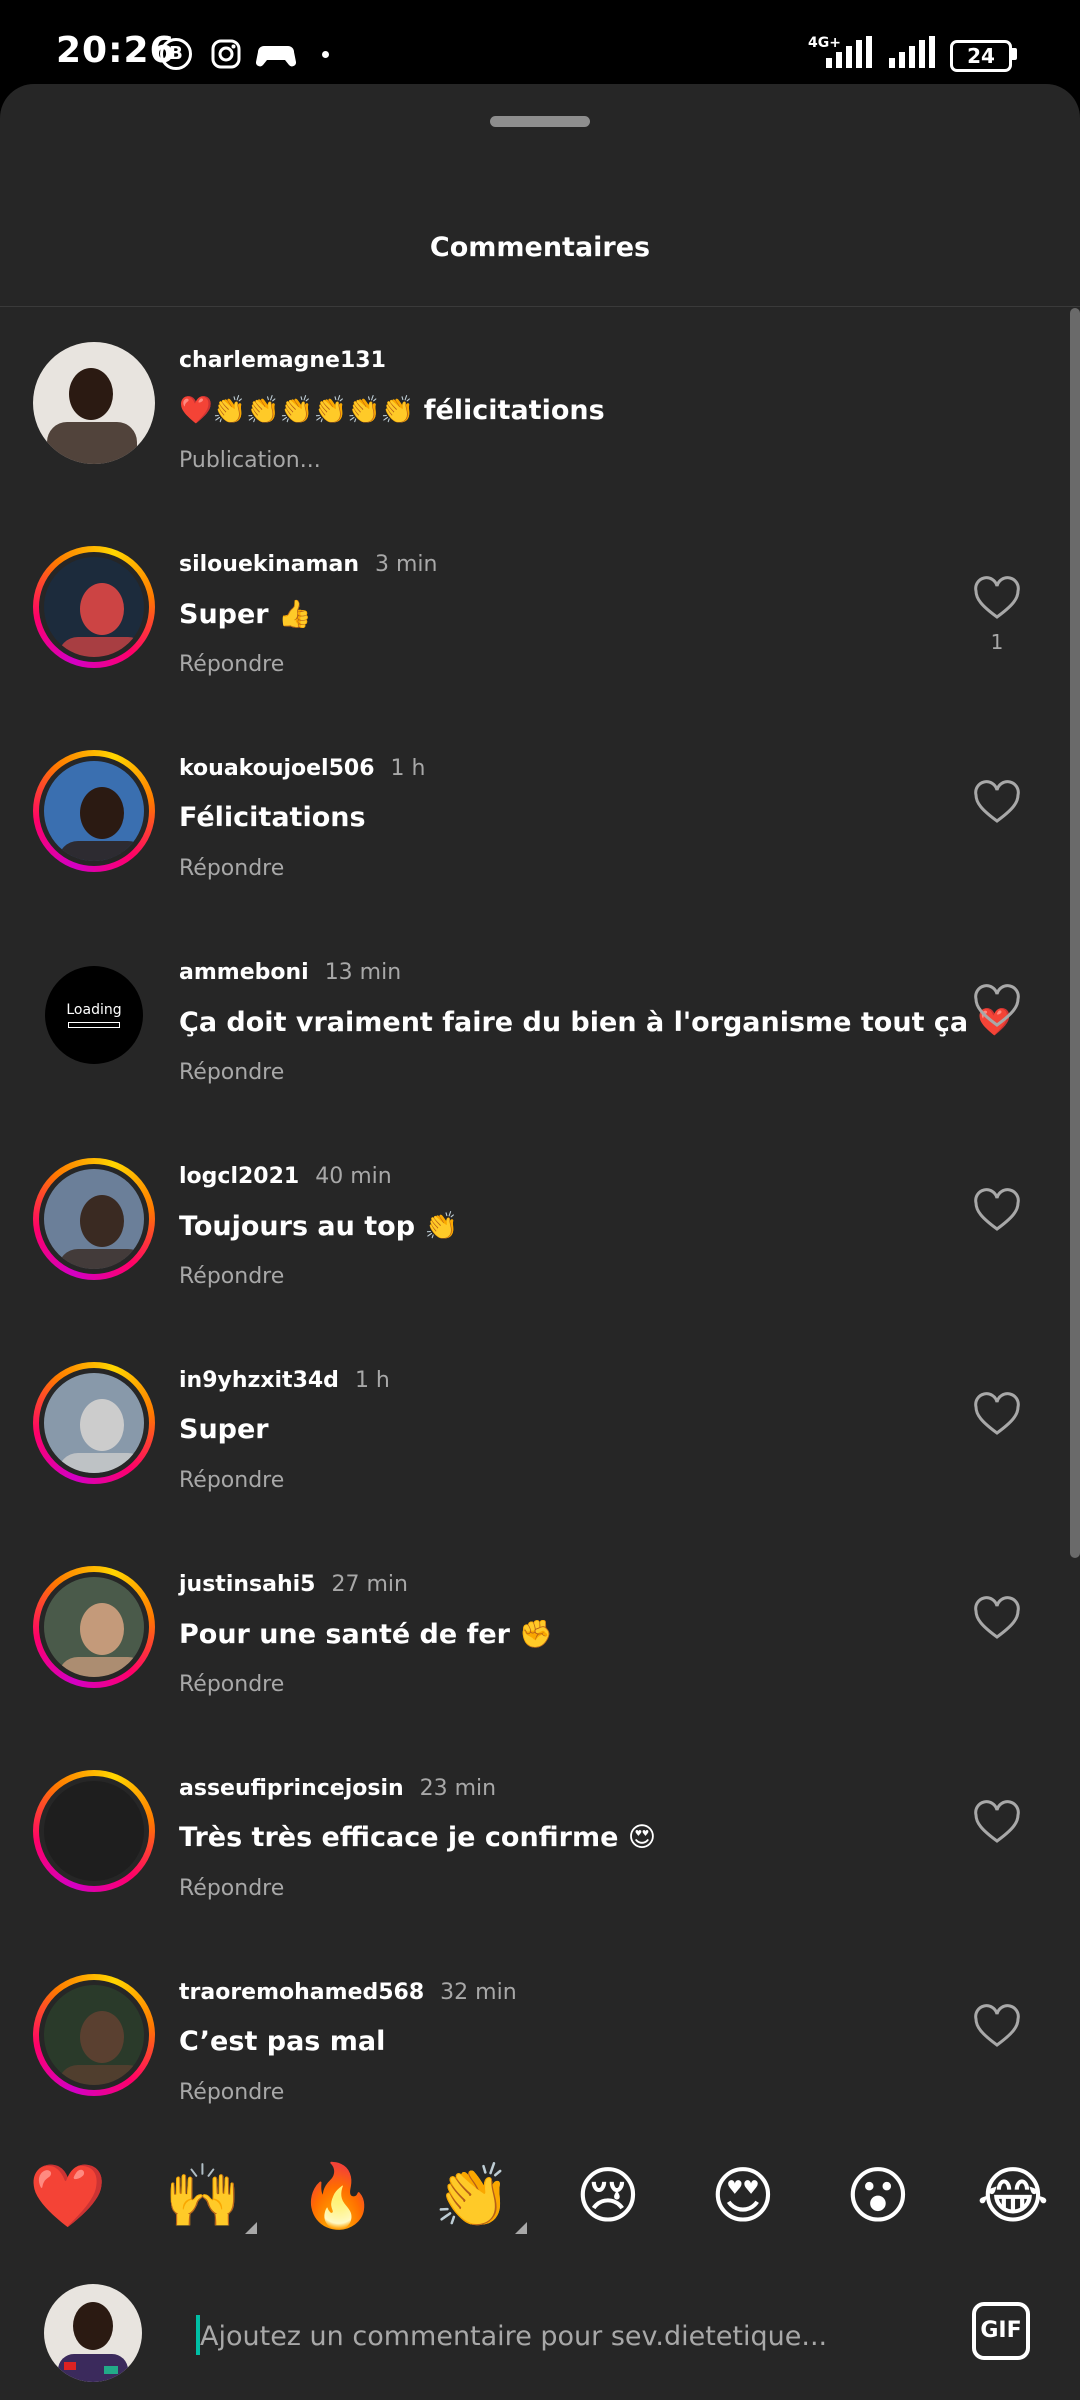 The height and width of the screenshot is (2400, 1080). What do you see at coordinates (203, 2196) in the screenshot?
I see `raised-hands-emoji: 🙌` at bounding box center [203, 2196].